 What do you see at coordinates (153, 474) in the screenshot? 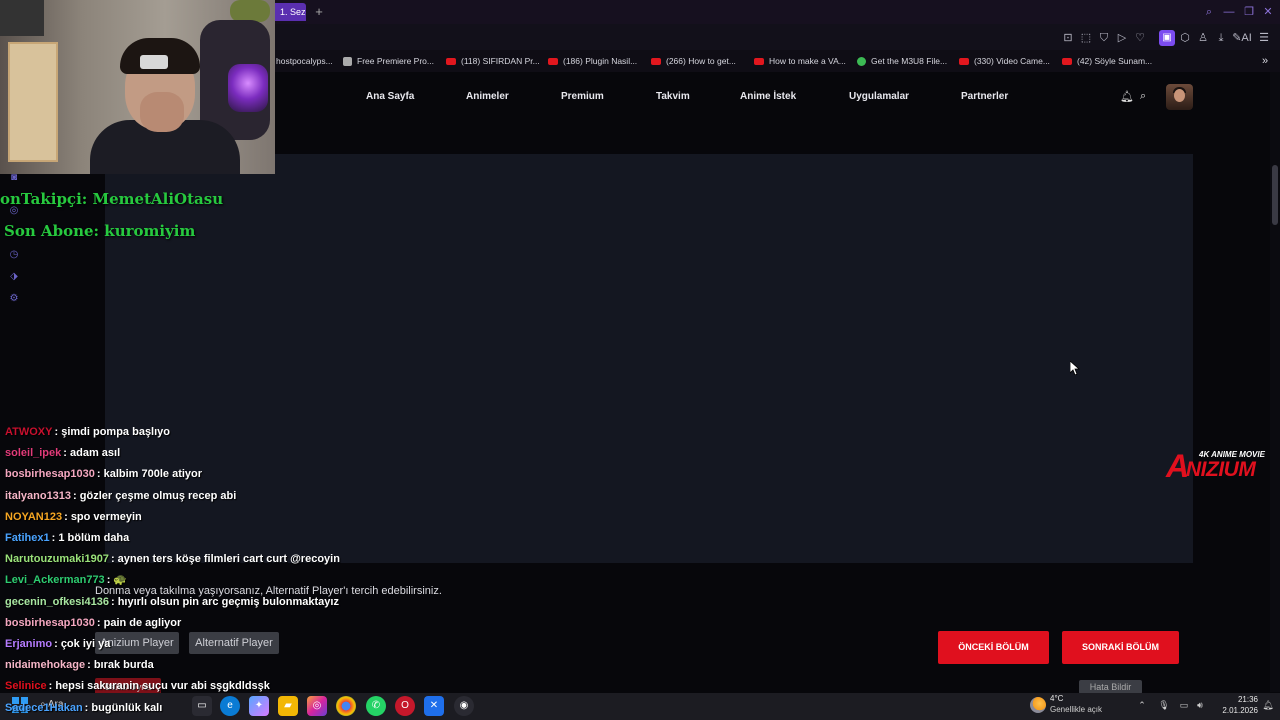
I see `chat-text: kalbim 700le atiyor` at bounding box center [153, 474].